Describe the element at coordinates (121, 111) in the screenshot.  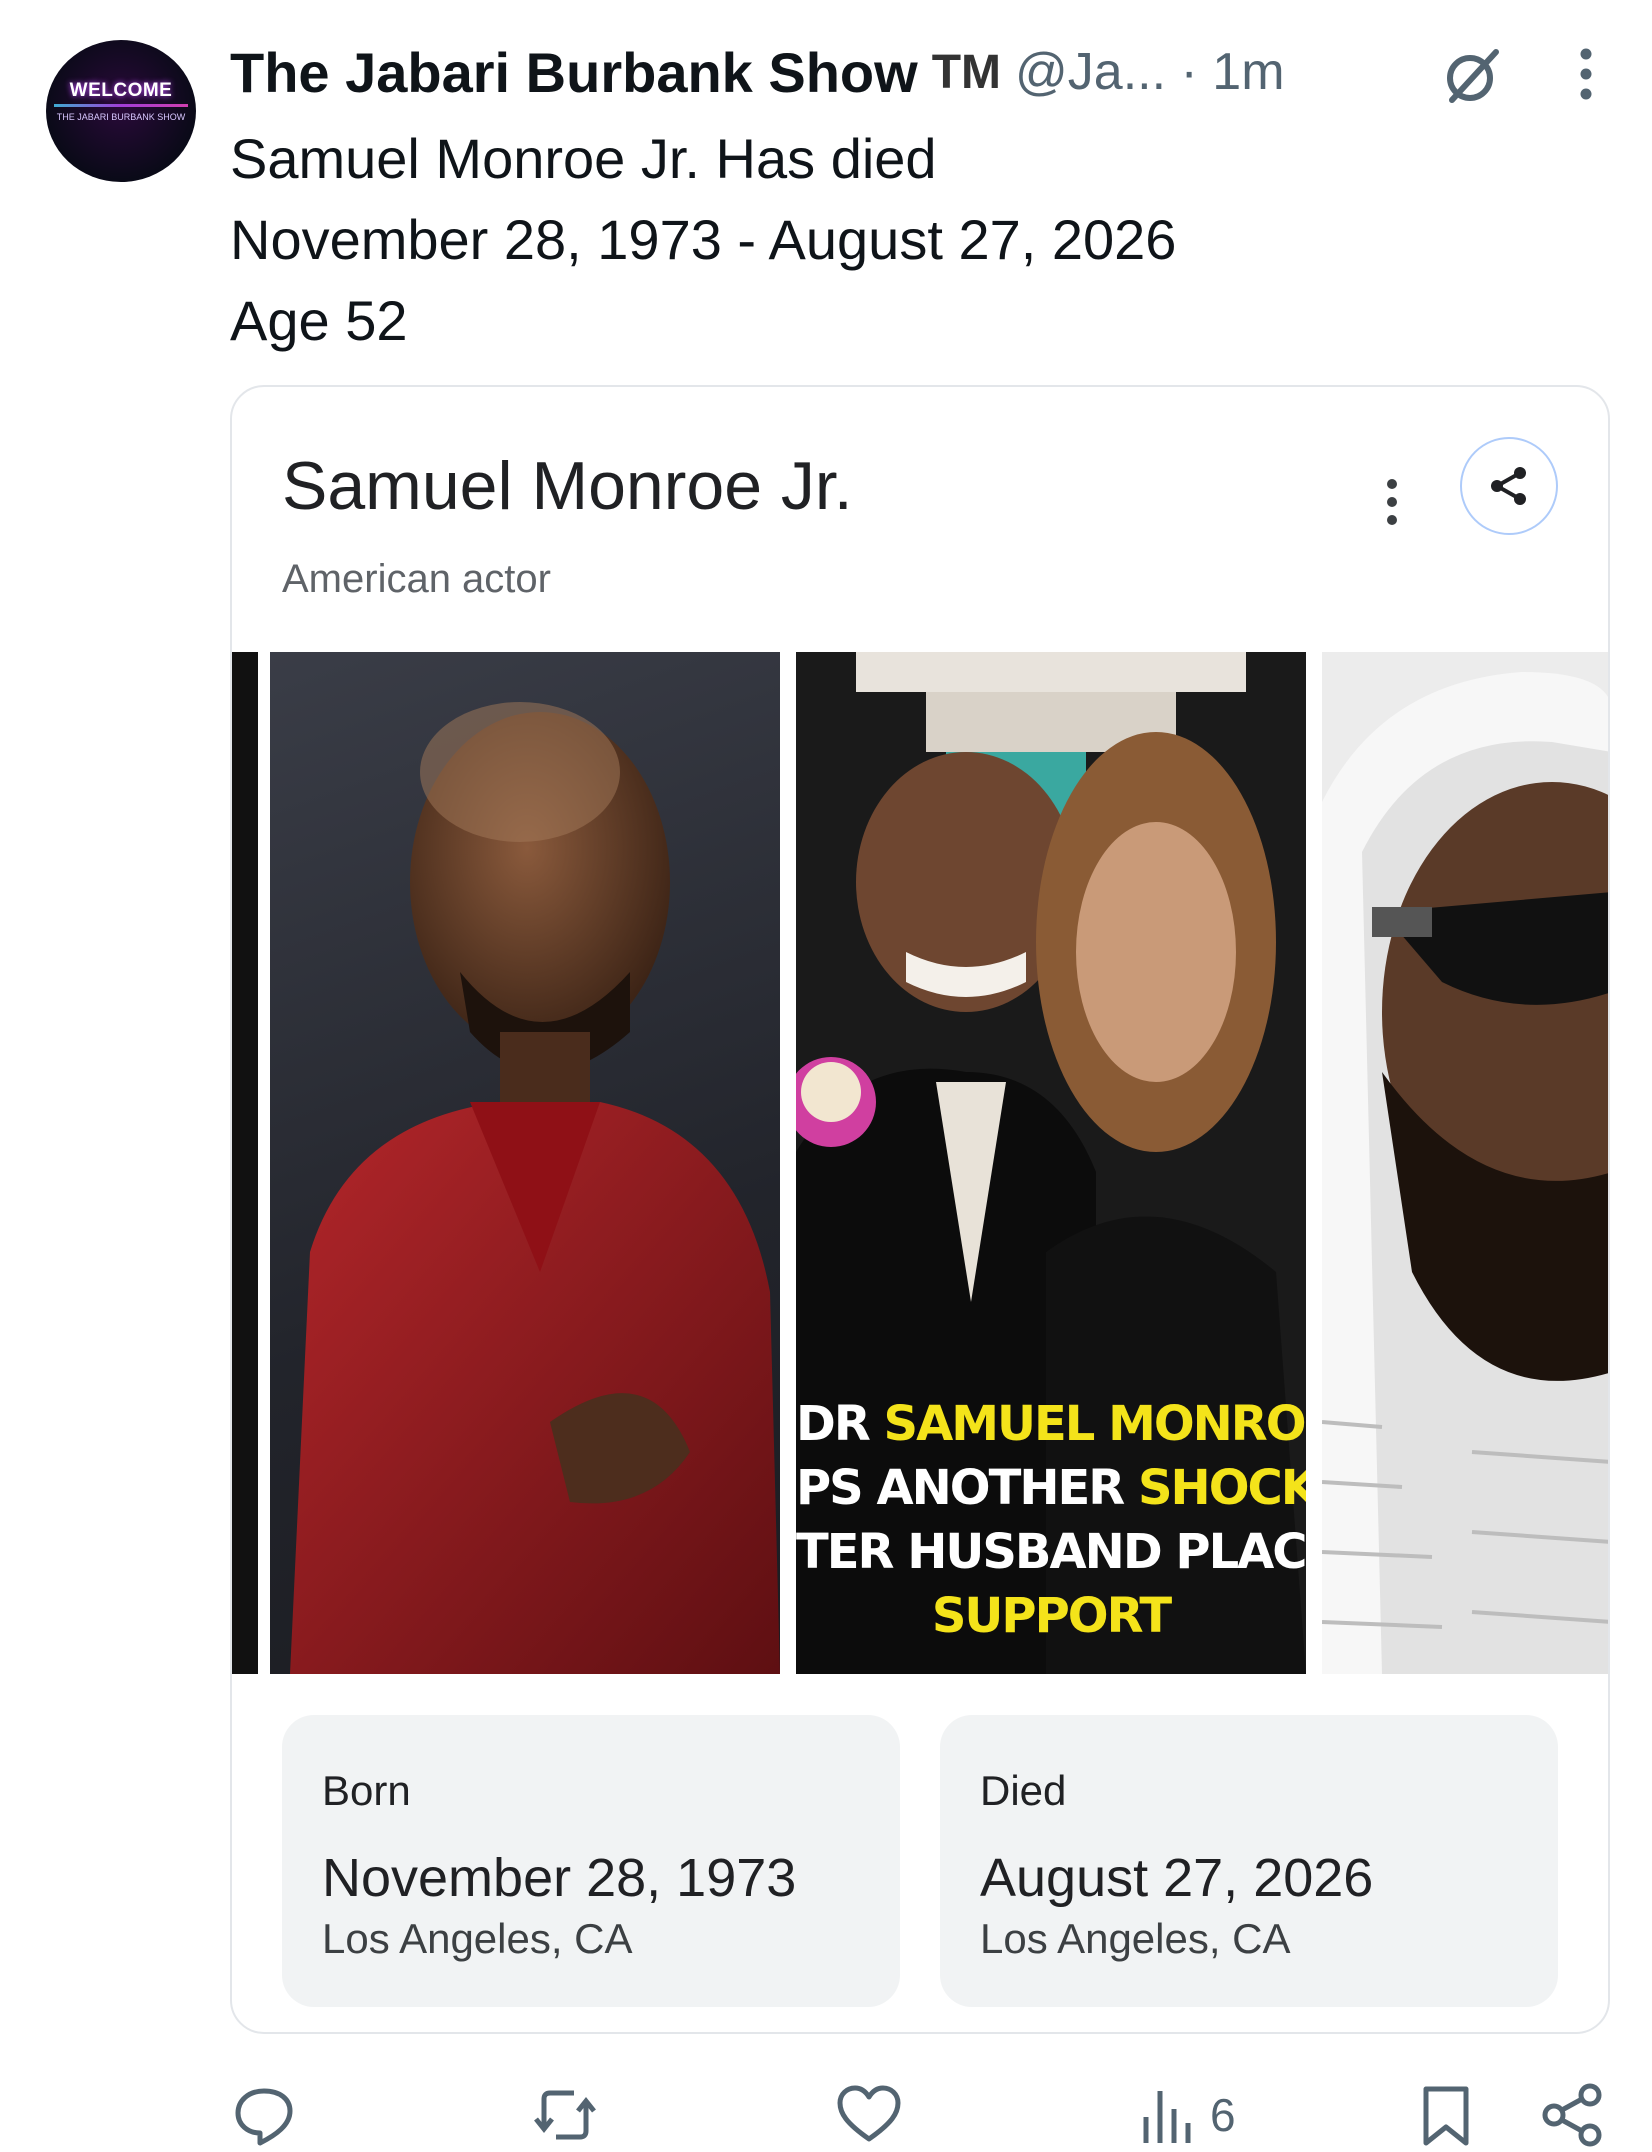
I see `avatar: WELCOME THE JABARI BURBANK SHOW` at that location.